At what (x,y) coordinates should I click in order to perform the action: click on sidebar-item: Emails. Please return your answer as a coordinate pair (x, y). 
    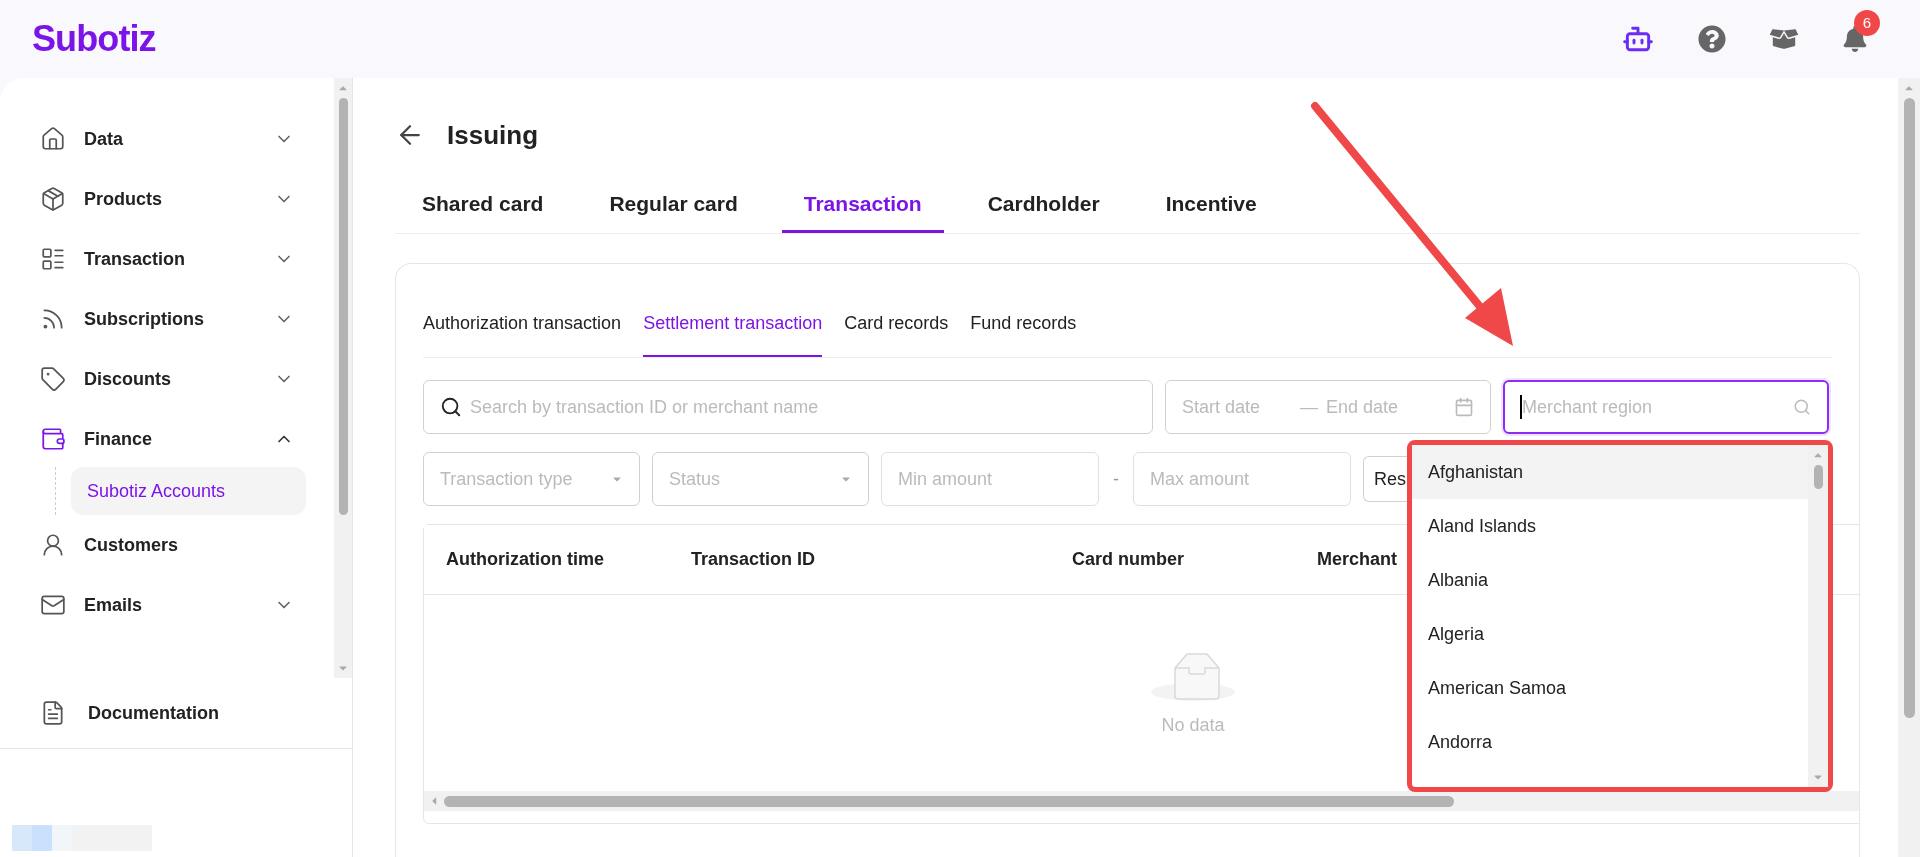
    Looking at the image, I should click on (167, 605).